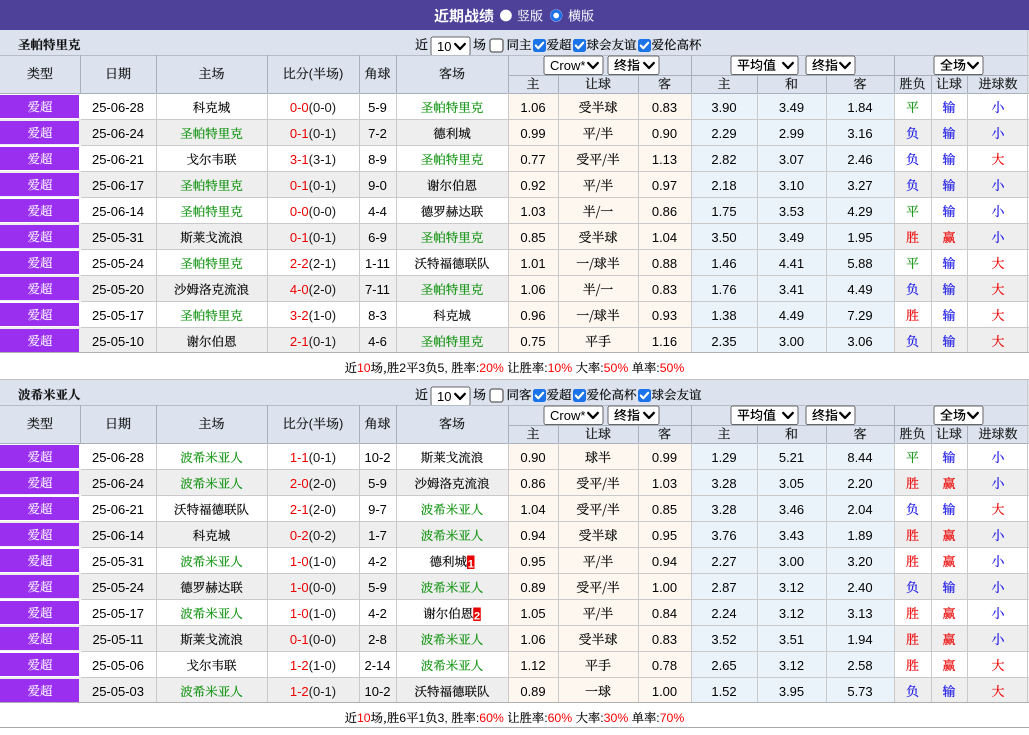  What do you see at coordinates (723, 691) in the screenshot?
I see `svg-text: 1.52` at bounding box center [723, 691].